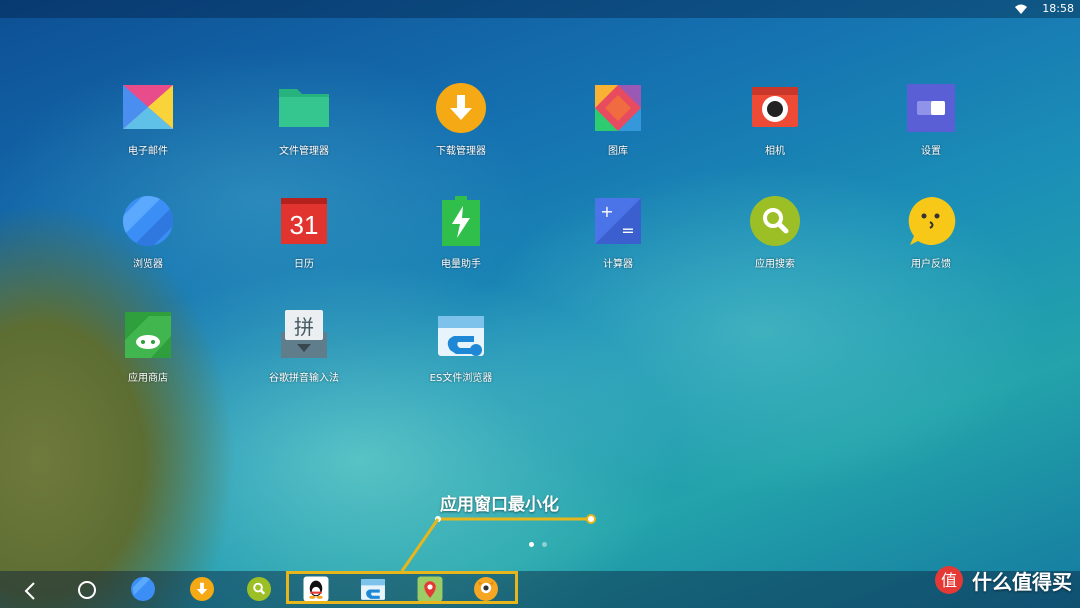 This screenshot has height=608, width=1080. I want to click on watermark: 值 什么值得买, so click(1003, 580).